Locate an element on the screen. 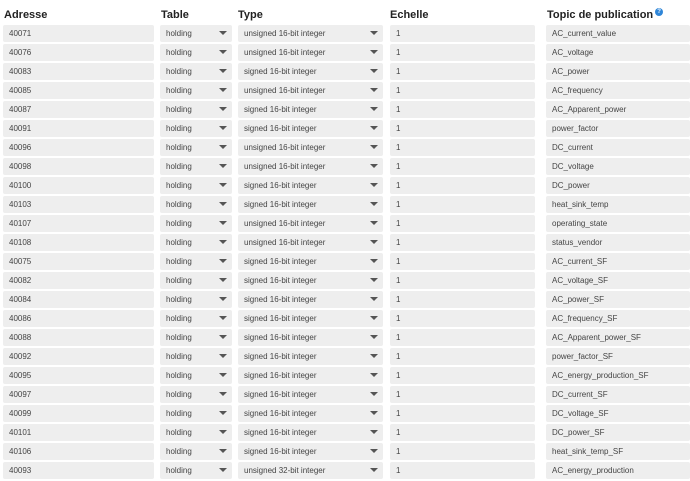 The height and width of the screenshot is (481, 690). topic-input: AC_frequency_SF is located at coordinates (618, 318).